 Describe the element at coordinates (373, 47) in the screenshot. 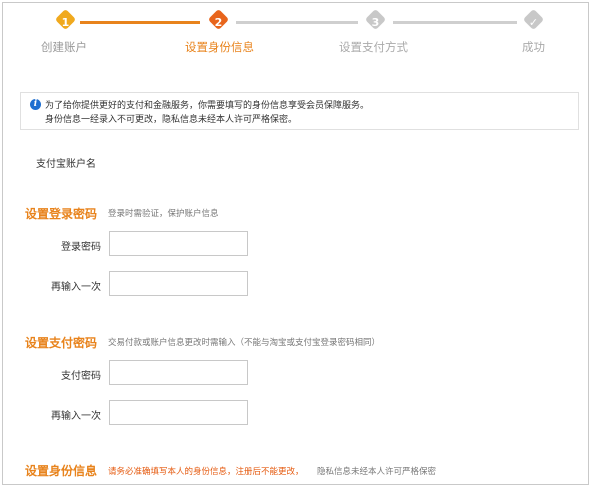

I see `step-3-label: 设置支付方式` at that location.